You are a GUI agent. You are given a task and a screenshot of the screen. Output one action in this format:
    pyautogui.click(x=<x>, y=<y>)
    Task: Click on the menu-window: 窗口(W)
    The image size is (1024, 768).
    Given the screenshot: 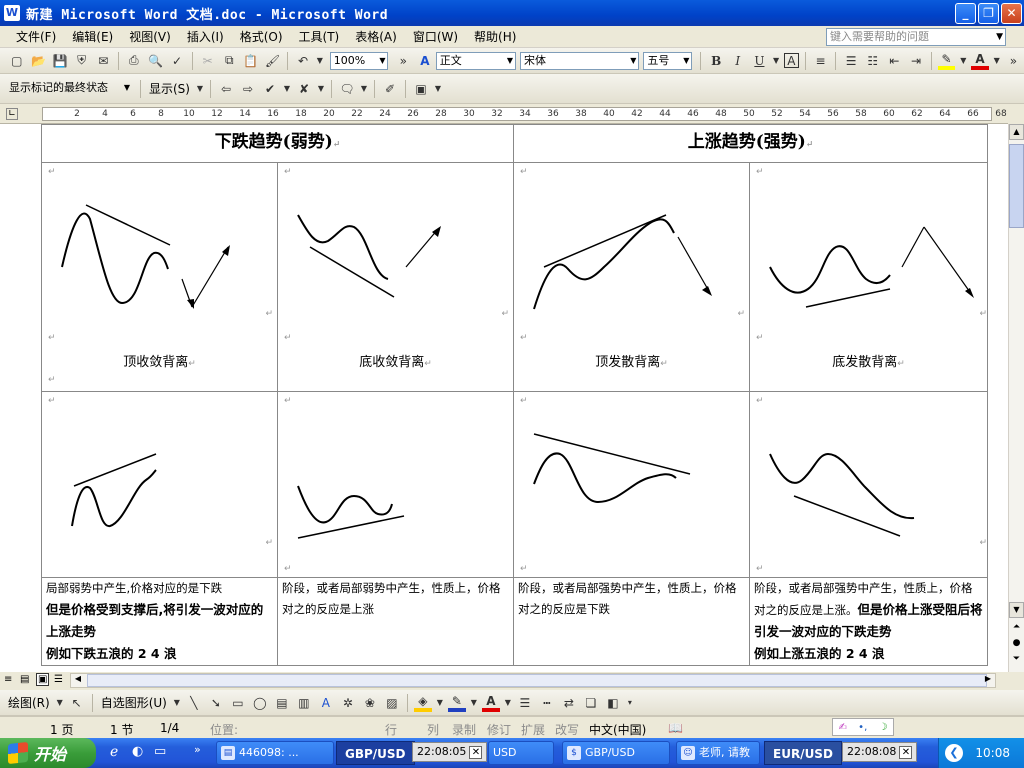 What is the action you would take?
    pyautogui.click(x=435, y=36)
    